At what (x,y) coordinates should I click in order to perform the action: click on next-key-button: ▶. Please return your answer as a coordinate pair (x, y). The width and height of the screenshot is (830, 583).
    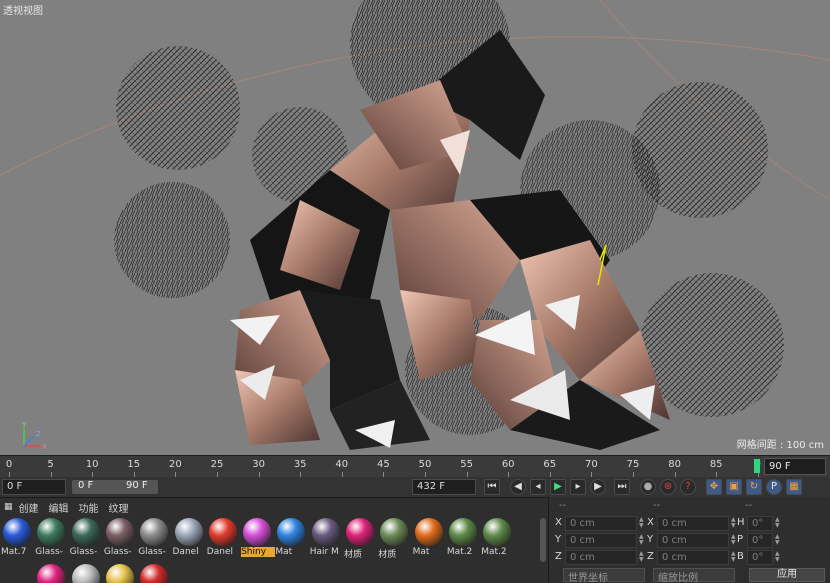
    Looking at the image, I should click on (598, 487).